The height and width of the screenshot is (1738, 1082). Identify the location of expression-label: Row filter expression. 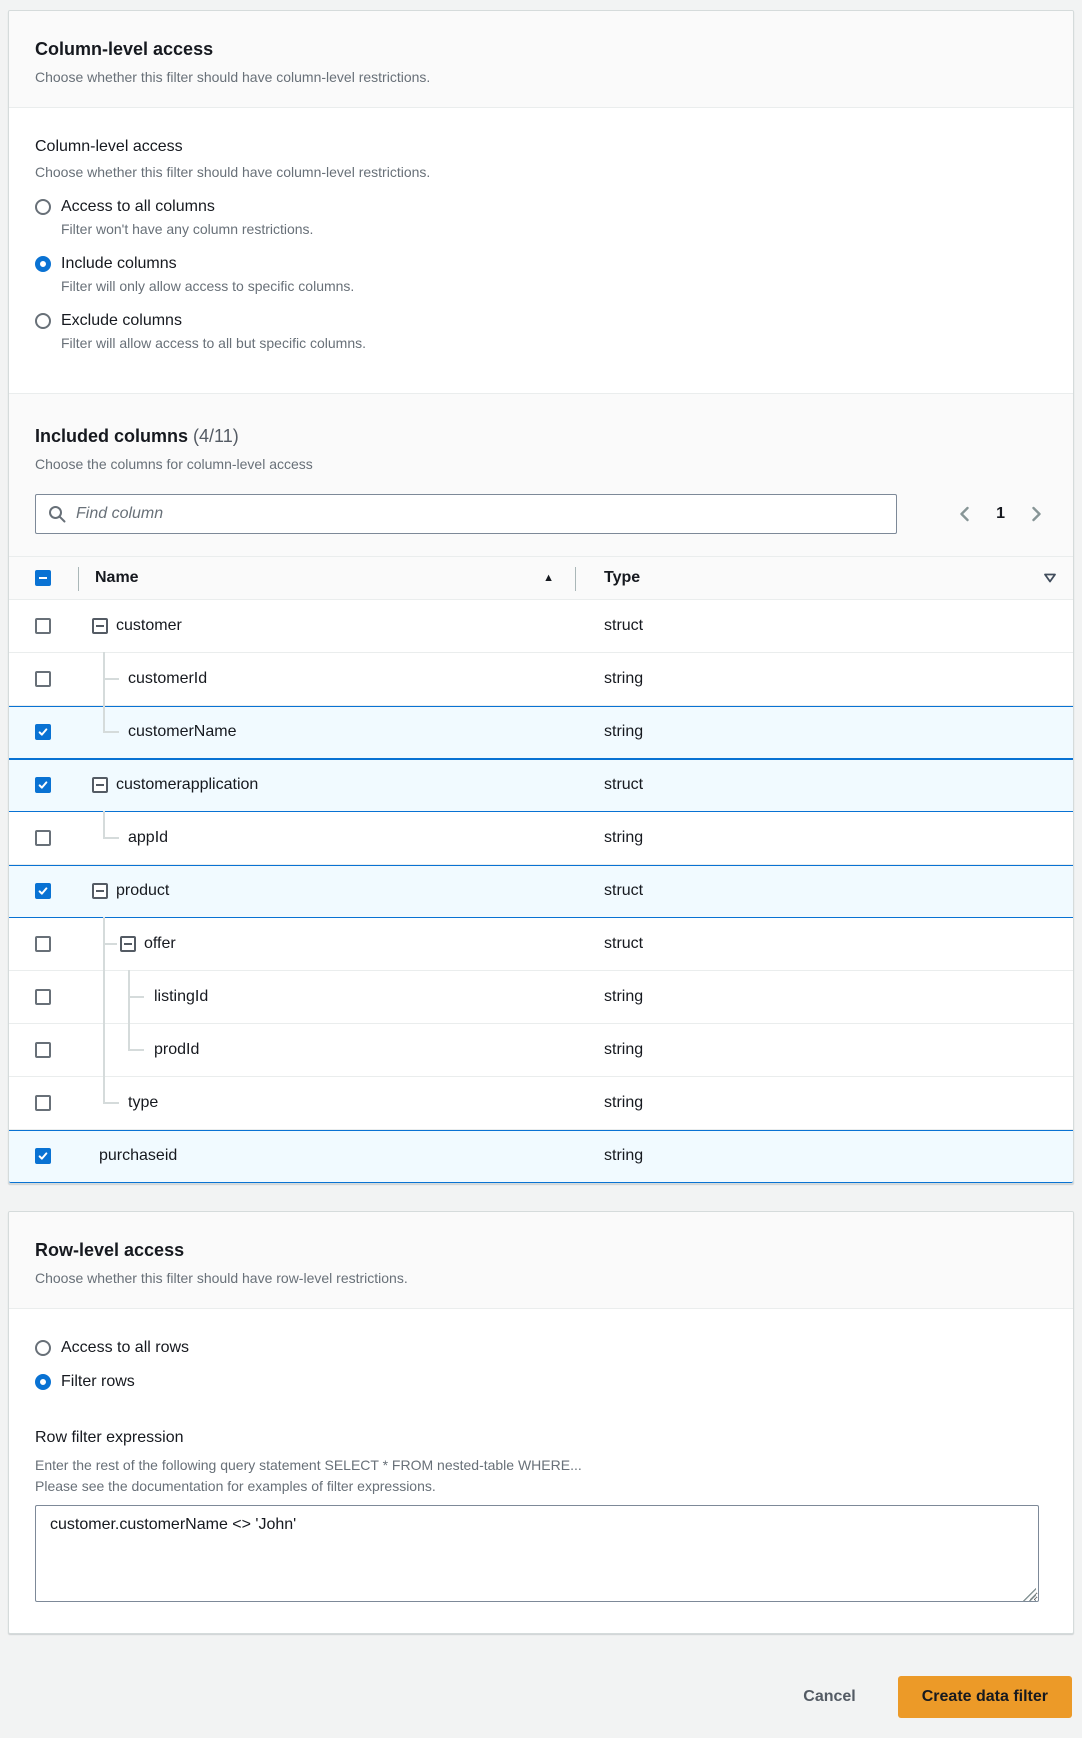
(109, 1437).